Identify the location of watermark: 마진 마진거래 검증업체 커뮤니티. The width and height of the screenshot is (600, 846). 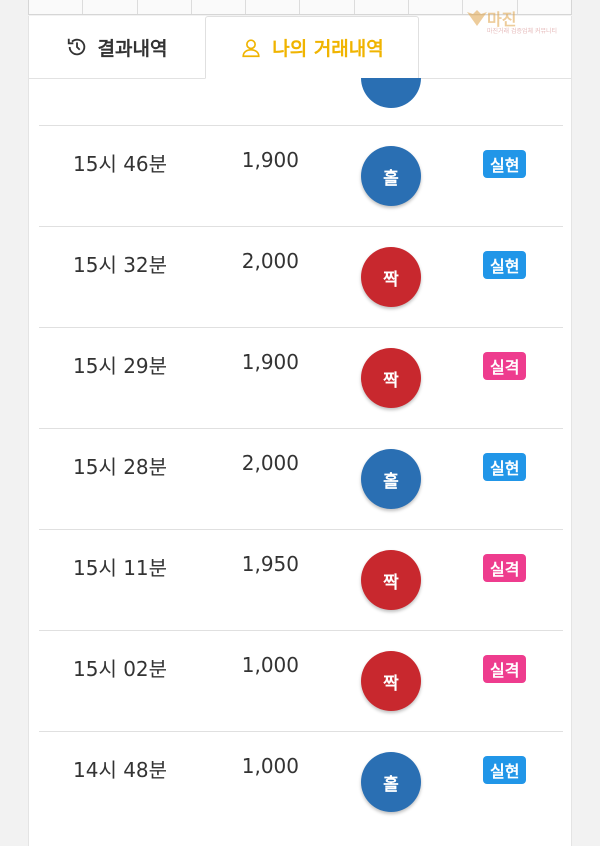
(527, 21).